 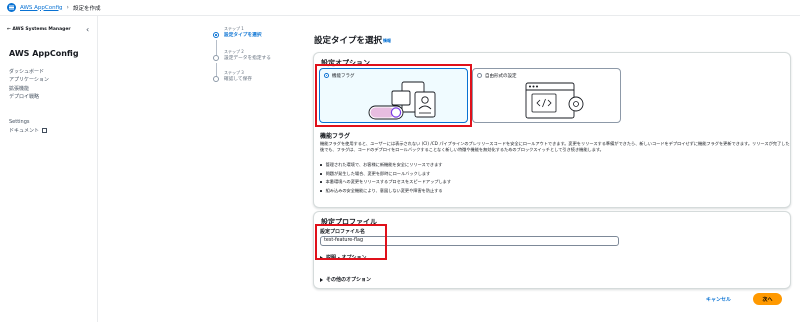 I want to click on next-button: 次へ, so click(x=767, y=299).